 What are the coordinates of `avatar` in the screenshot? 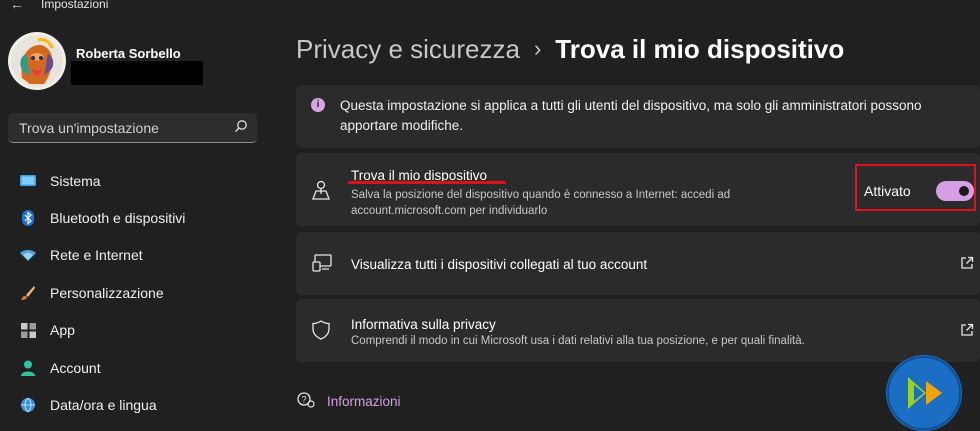 It's located at (37, 61).